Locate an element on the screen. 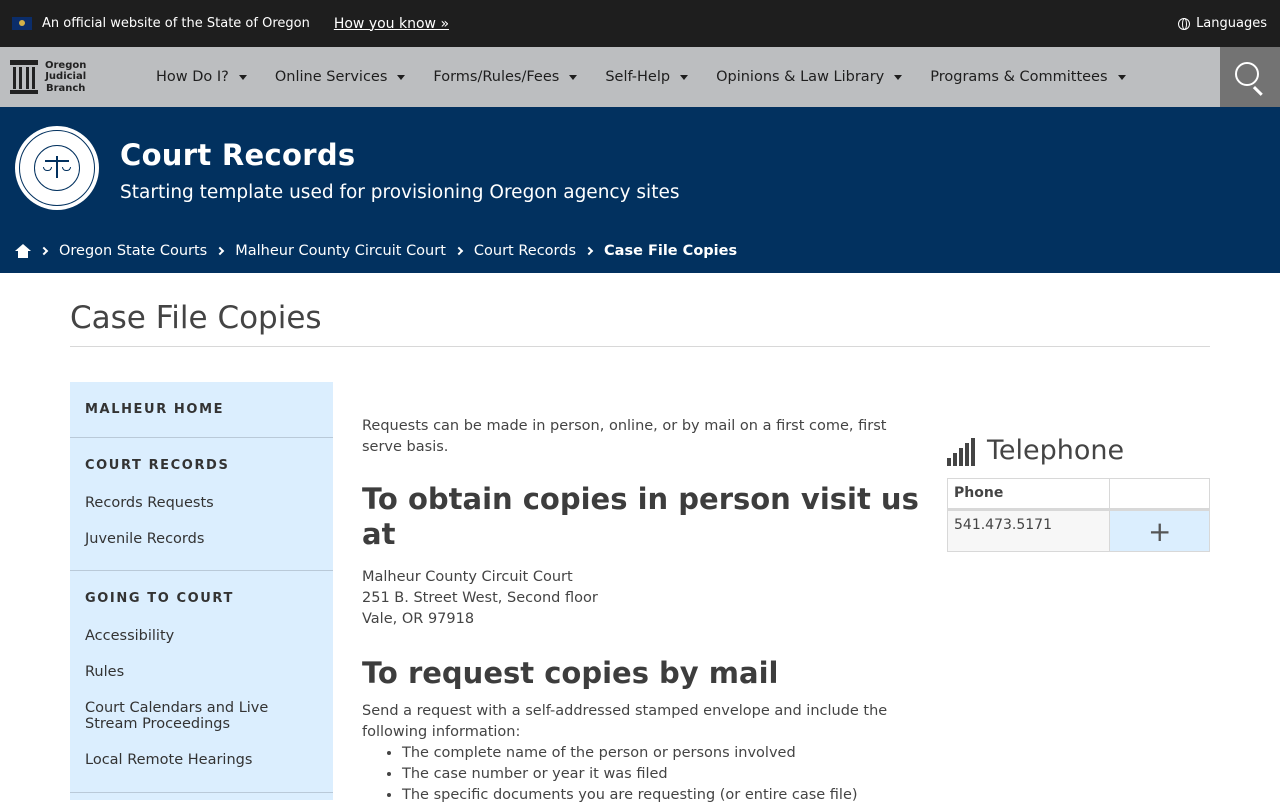 The image size is (1280, 806). address-line: 251 B. Street West, Second floor is located at coordinates (480, 598).